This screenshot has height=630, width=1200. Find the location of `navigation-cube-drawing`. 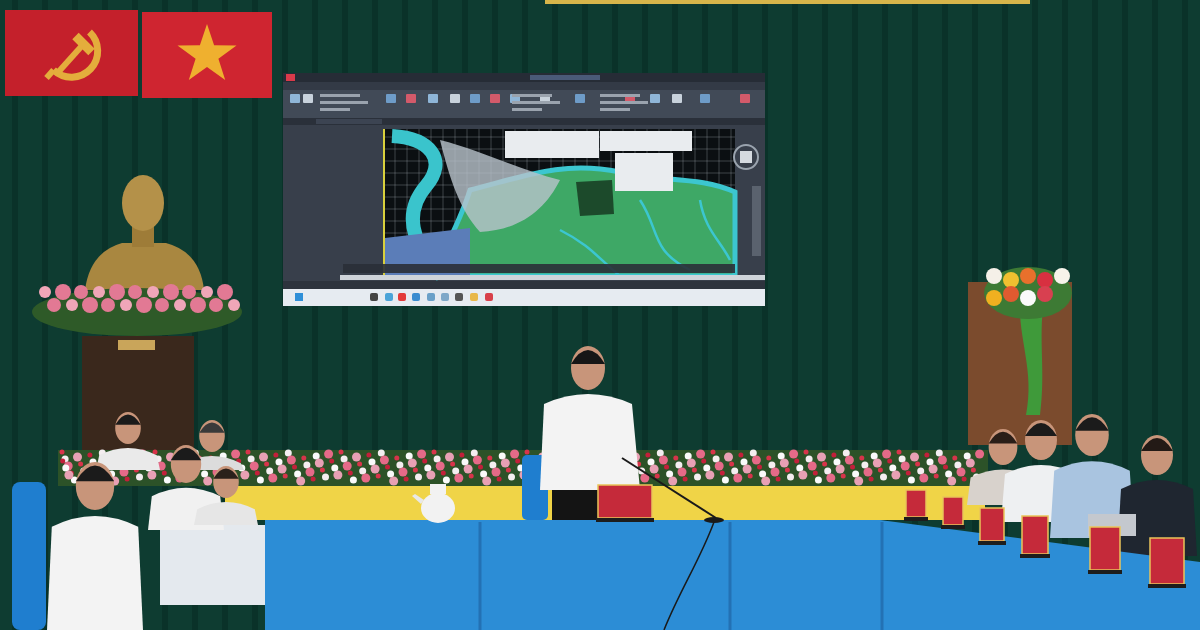

navigation-cube-drawing is located at coordinates (746, 157).